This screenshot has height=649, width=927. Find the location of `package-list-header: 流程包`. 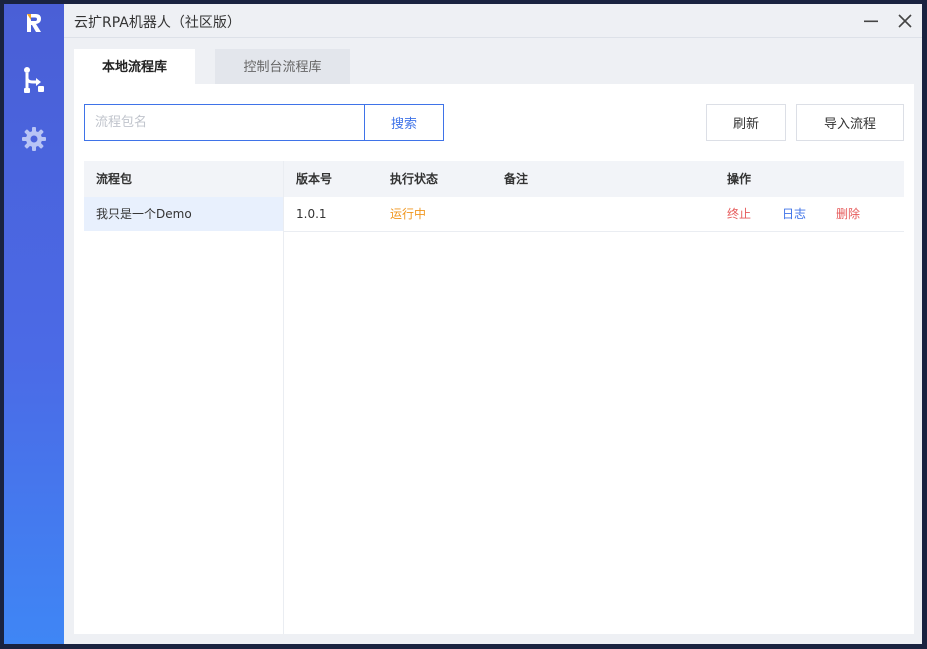

package-list-header: 流程包 is located at coordinates (183, 179).